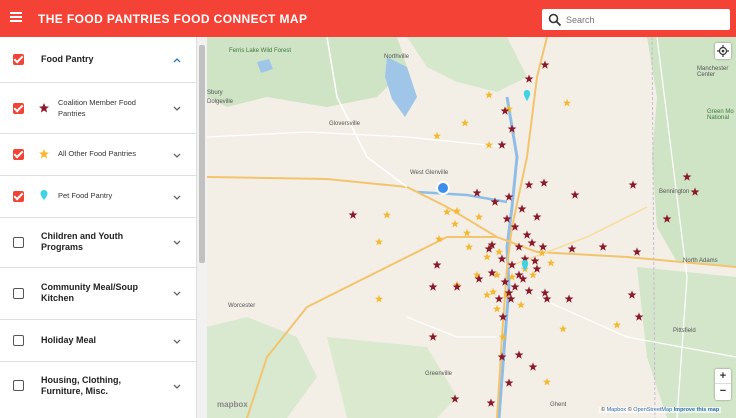 Image resolution: width=736 pixels, height=418 pixels. What do you see at coordinates (18, 242) in the screenshot?
I see `children-youth-checkbox` at bounding box center [18, 242].